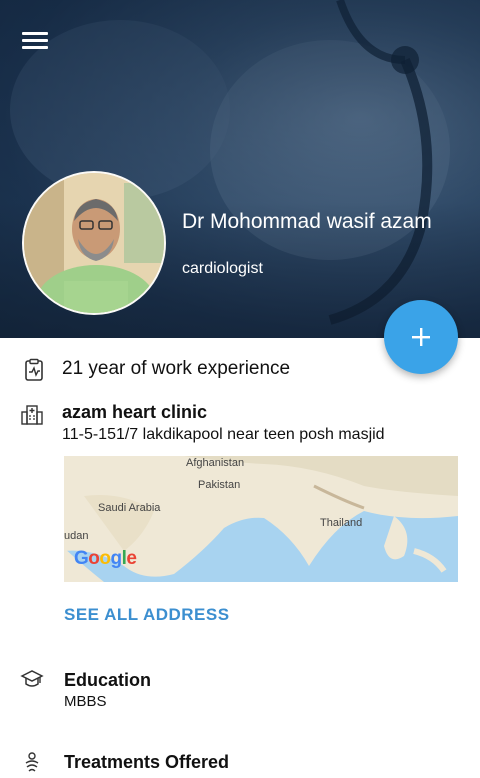  Describe the element at coordinates (32, 415) in the screenshot. I see `hospital-icon` at that location.